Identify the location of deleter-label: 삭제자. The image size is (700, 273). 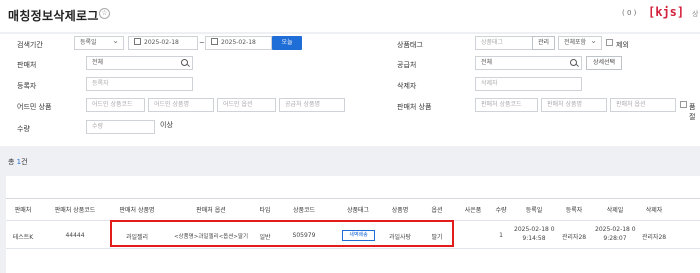
(407, 86).